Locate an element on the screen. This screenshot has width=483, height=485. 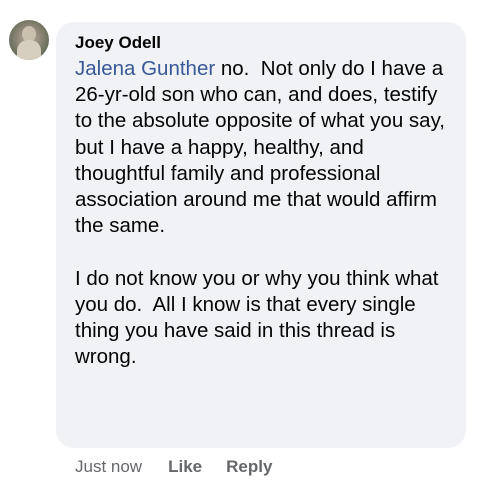
comment-timestamp: Just now is located at coordinates (108, 467).